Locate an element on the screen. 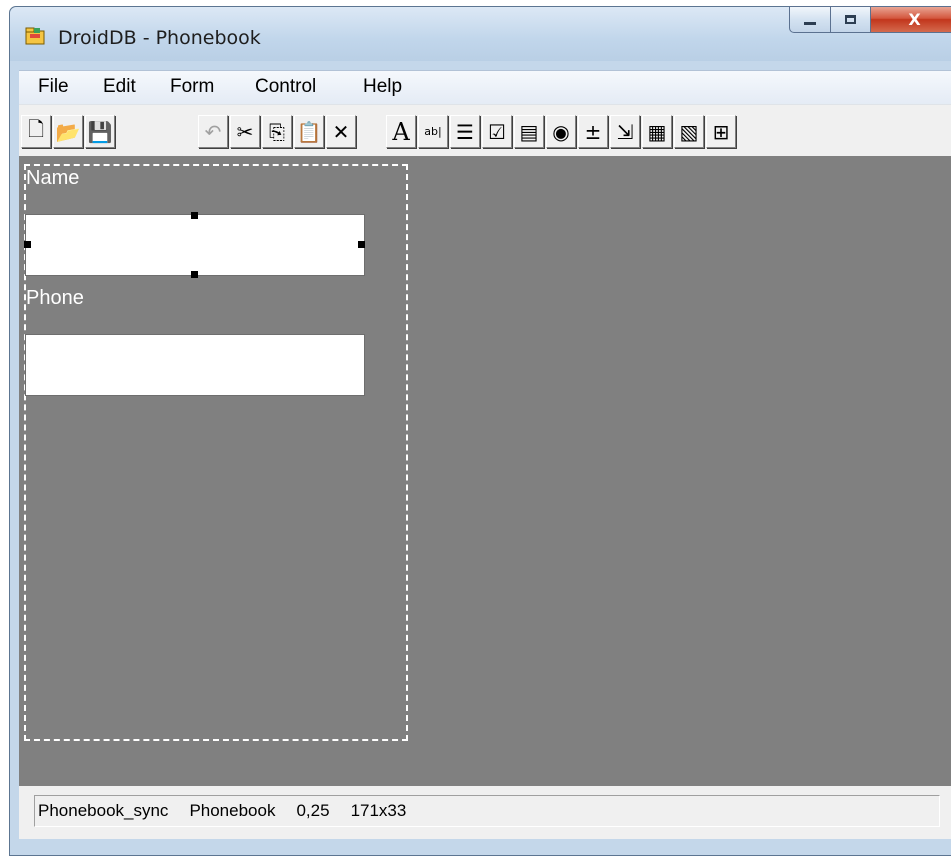  listbox-tool-icon: ▤ is located at coordinates (529, 131).